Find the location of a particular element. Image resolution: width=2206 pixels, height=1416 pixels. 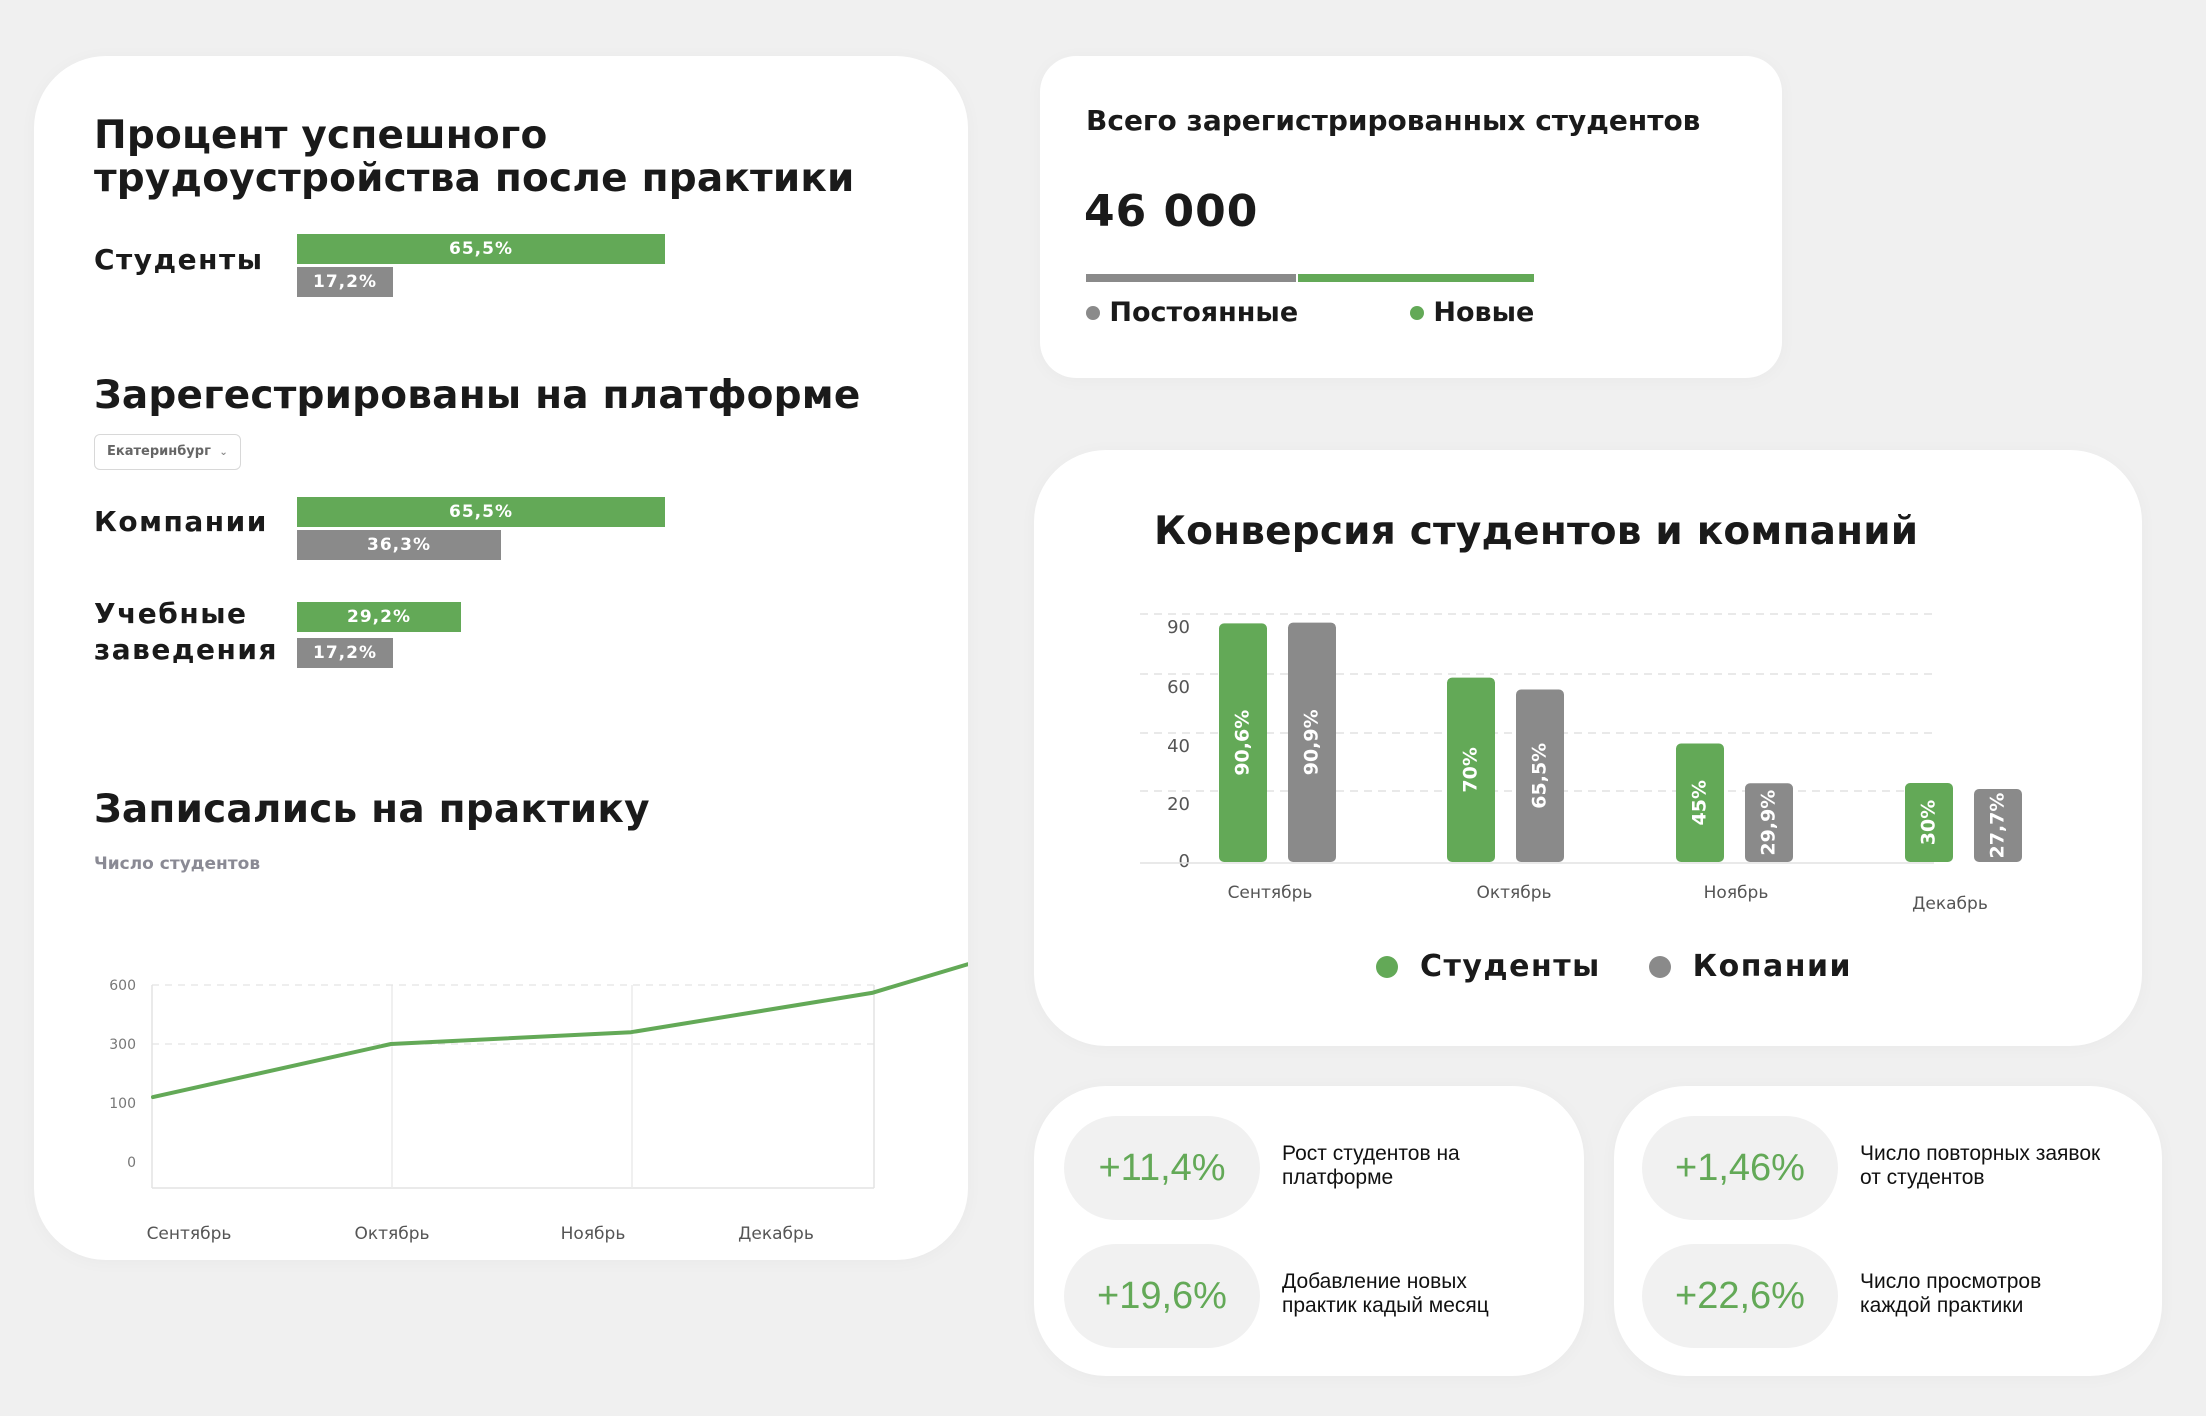

stat-desc-line1: Рост студентов на is located at coordinates (1371, 1153).